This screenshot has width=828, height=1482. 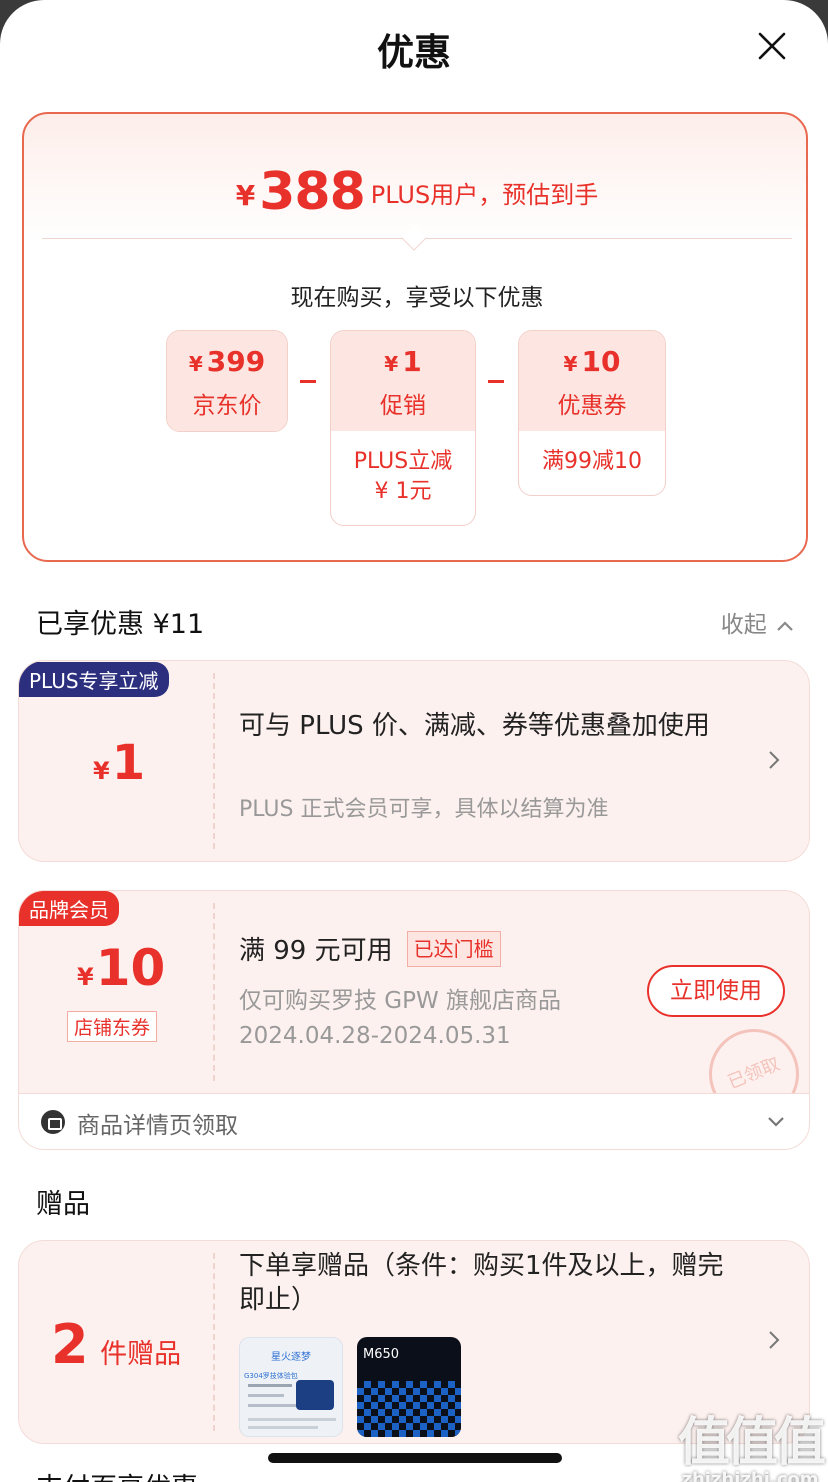 What do you see at coordinates (453, 949) in the screenshot?
I see `threshold-reached-badge: 已达门槛` at bounding box center [453, 949].